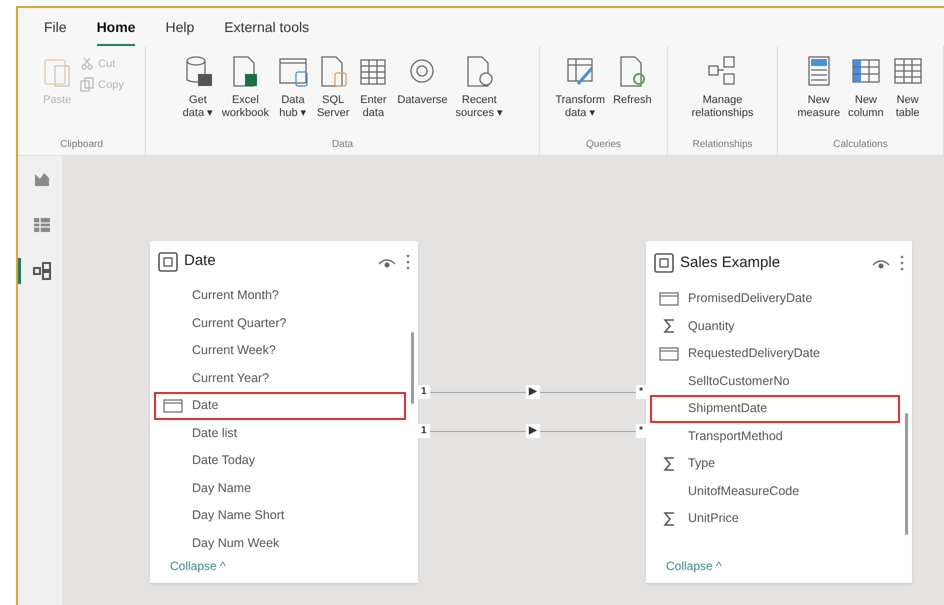  Describe the element at coordinates (198, 95) in the screenshot. I see `ribbon-button: Get data ▾` at that location.